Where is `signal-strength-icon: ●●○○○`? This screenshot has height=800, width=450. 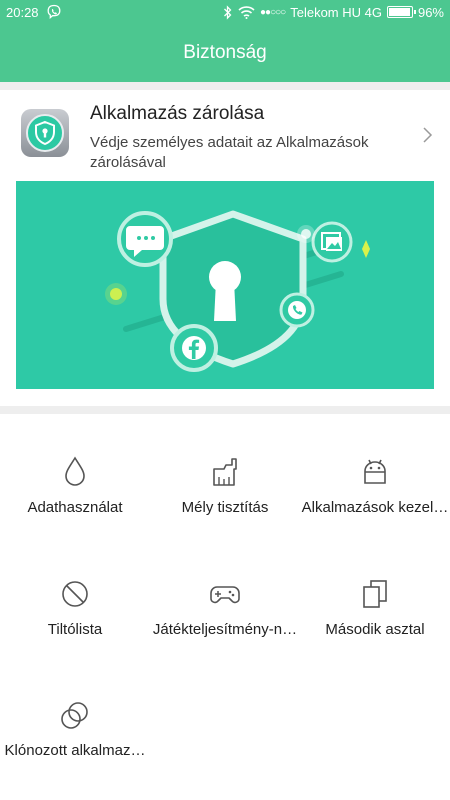 signal-strength-icon: ●●○○○ is located at coordinates (273, 12).